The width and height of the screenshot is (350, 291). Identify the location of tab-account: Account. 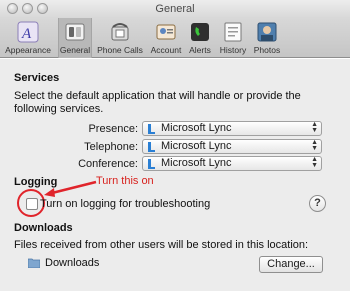
(166, 38).